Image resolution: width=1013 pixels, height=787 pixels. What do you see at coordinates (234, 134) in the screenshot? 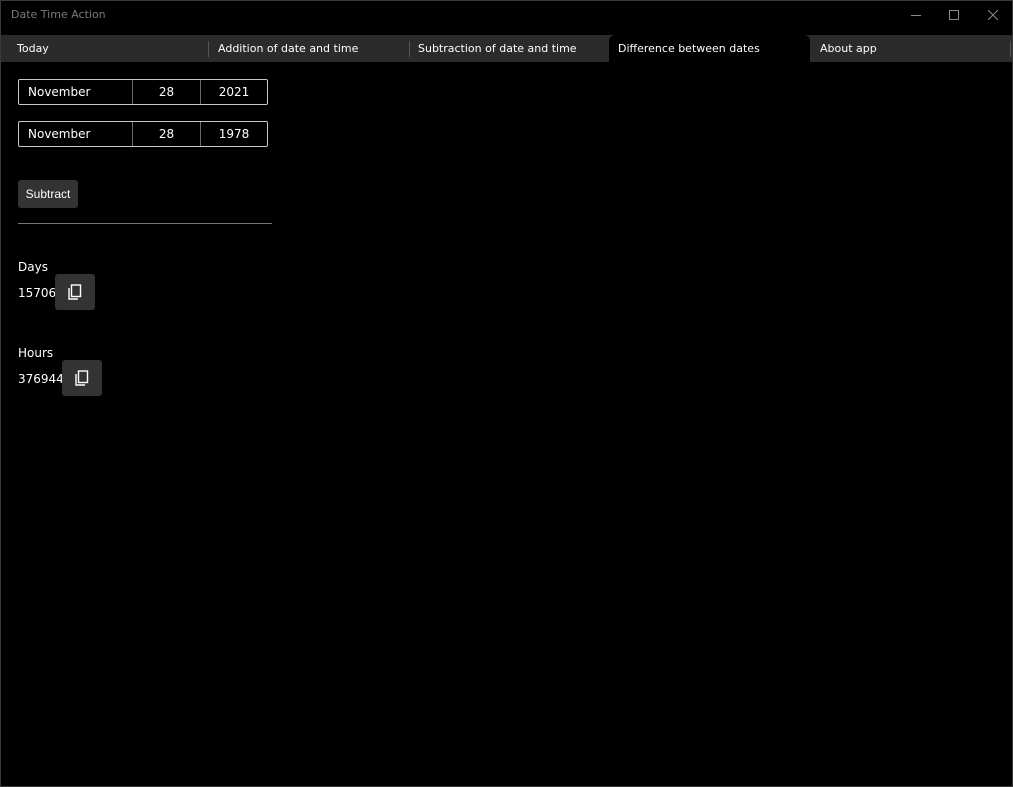
I see `second-date-year: 1978` at bounding box center [234, 134].